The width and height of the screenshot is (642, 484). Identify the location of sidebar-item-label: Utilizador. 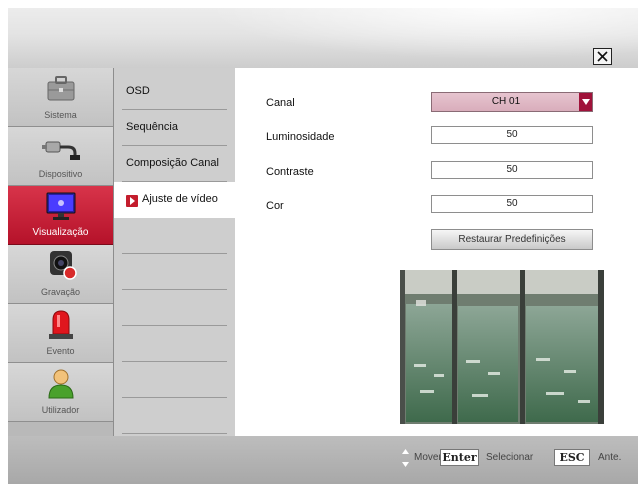
(60, 410).